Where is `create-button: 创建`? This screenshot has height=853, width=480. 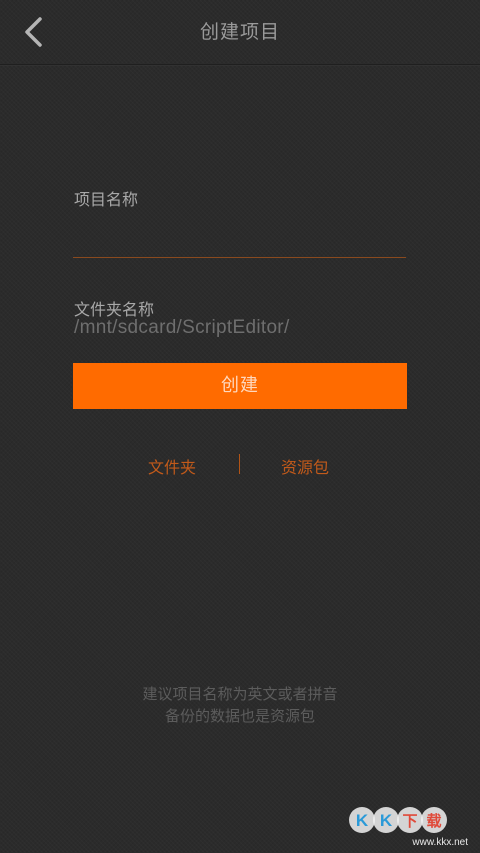
create-button: 创建 is located at coordinates (240, 386).